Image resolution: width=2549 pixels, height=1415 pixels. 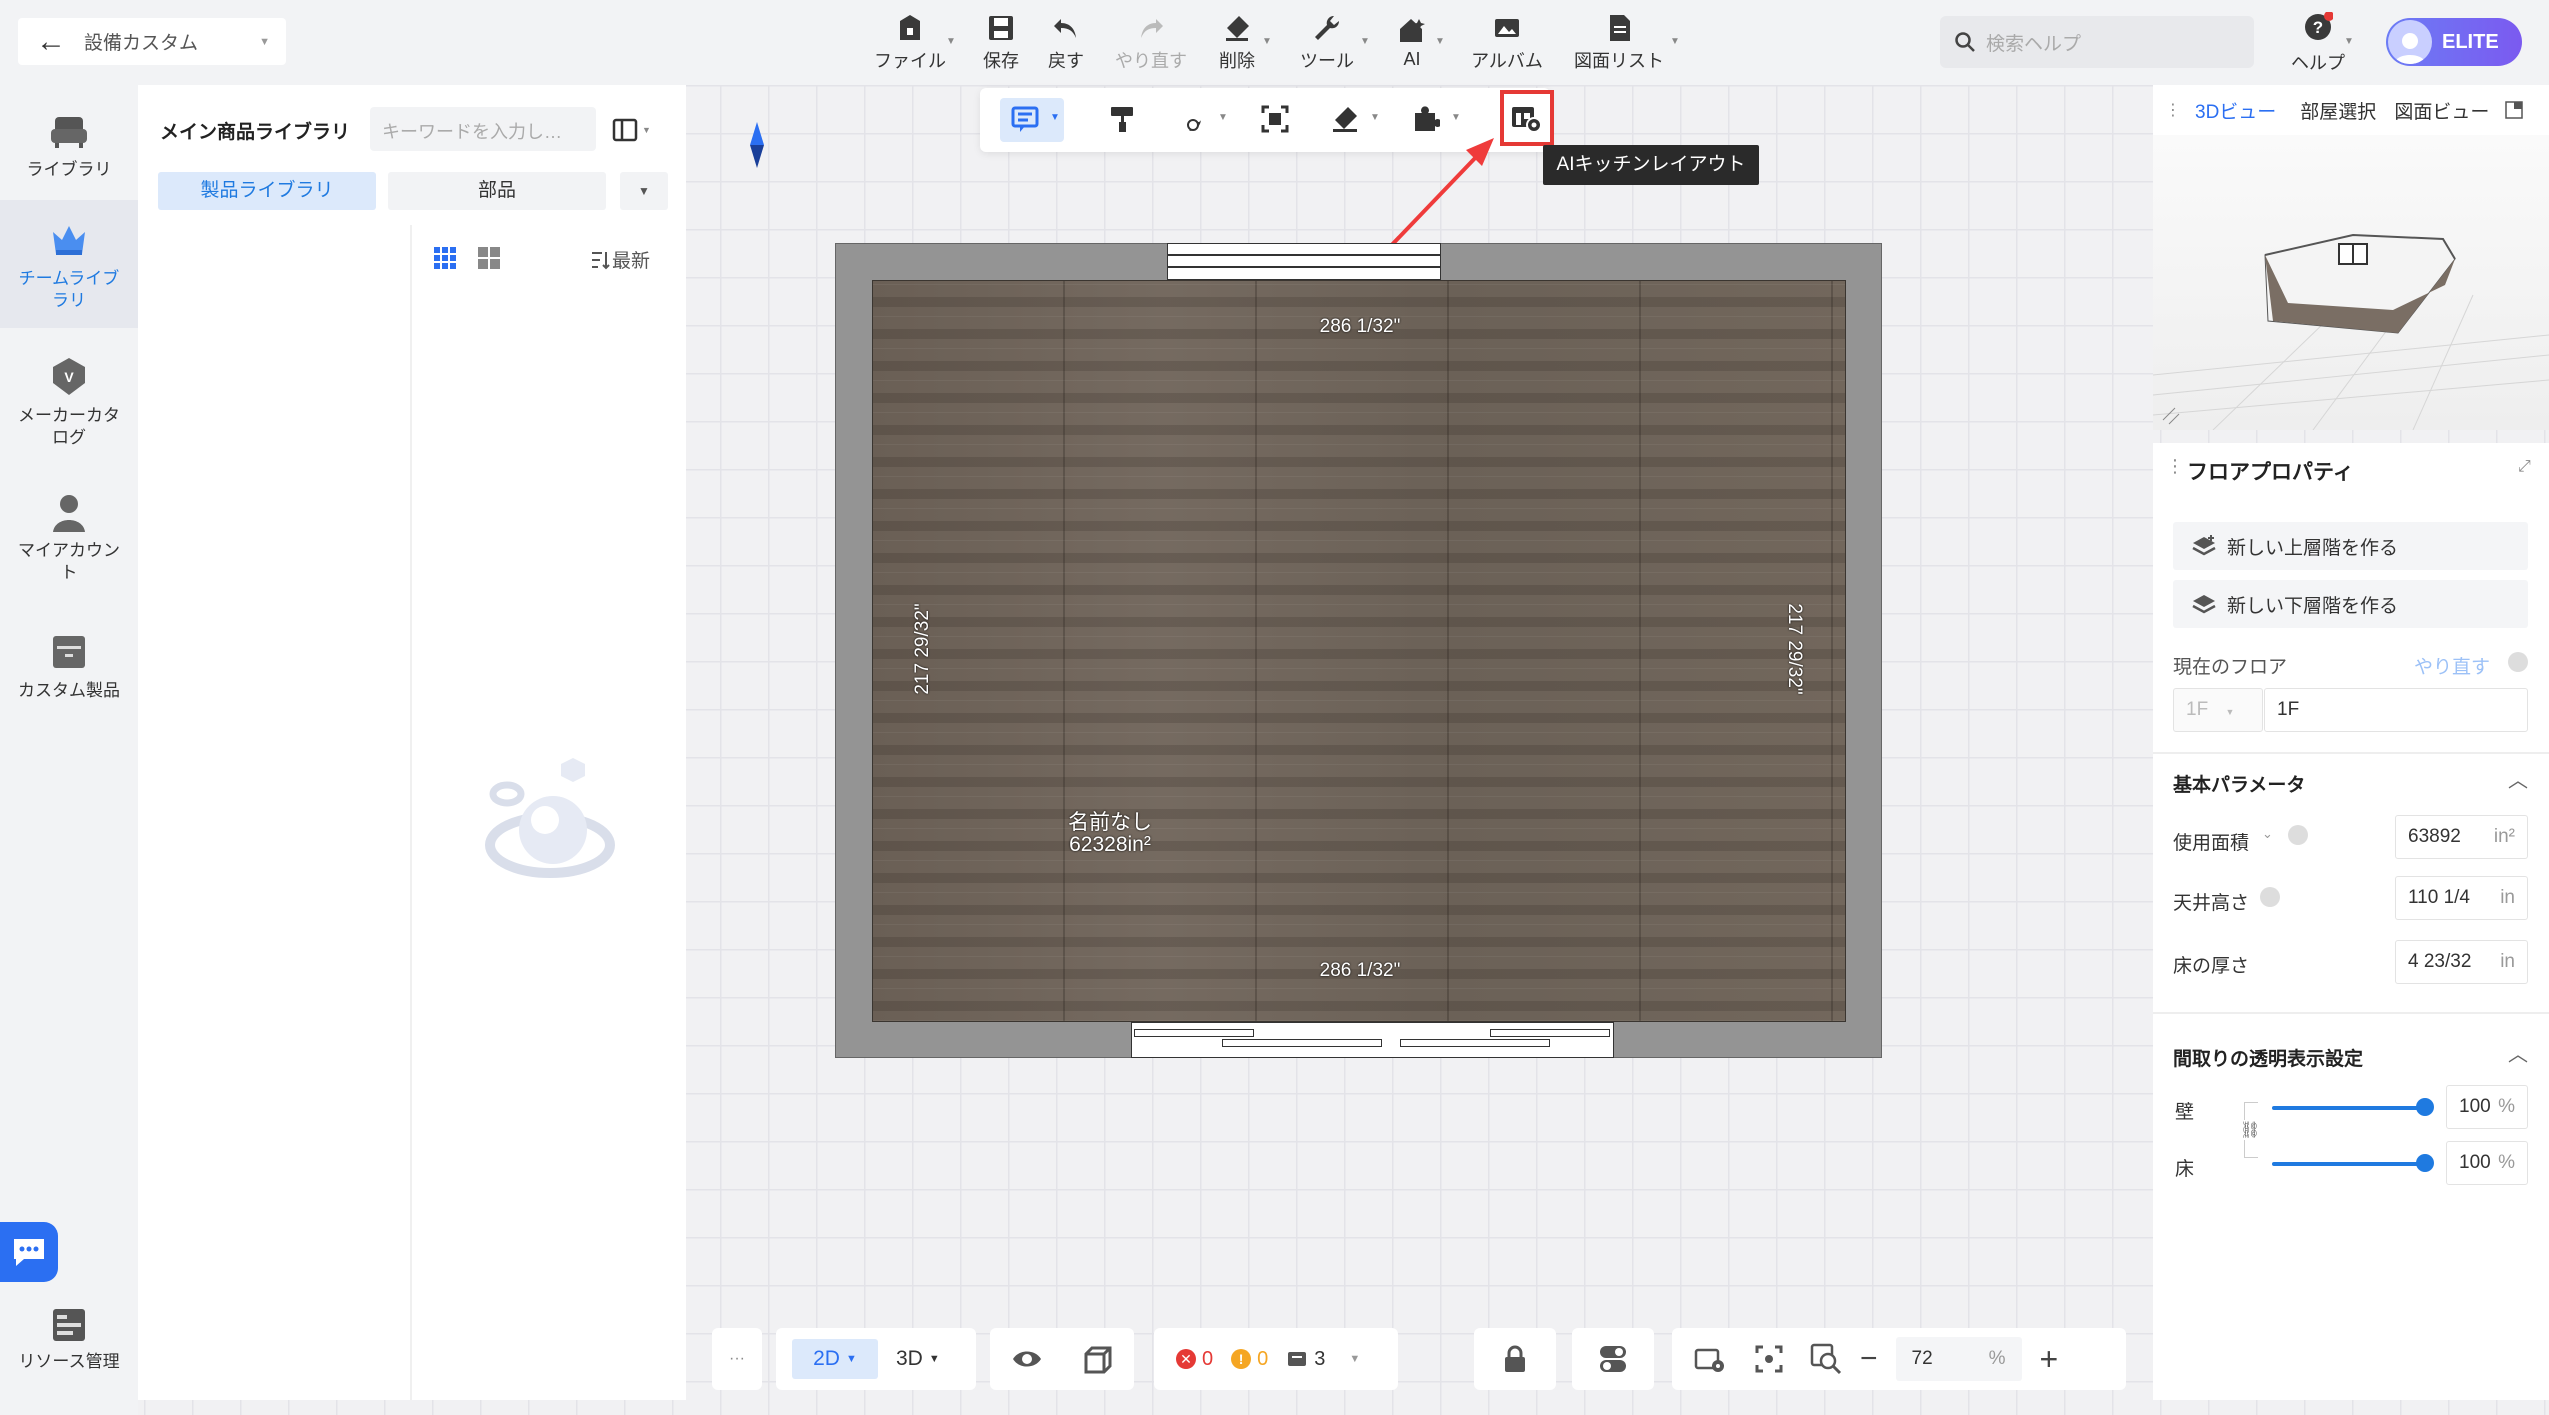 I want to click on compass-icon, so click(x=757, y=145).